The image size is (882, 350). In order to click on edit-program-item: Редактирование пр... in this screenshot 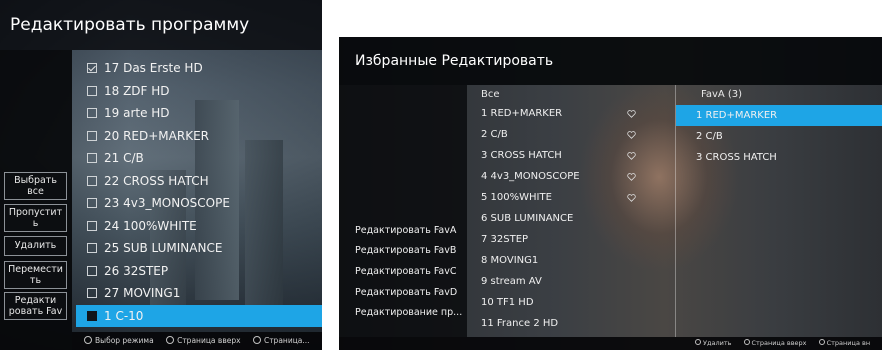, I will do `click(410, 312)`.